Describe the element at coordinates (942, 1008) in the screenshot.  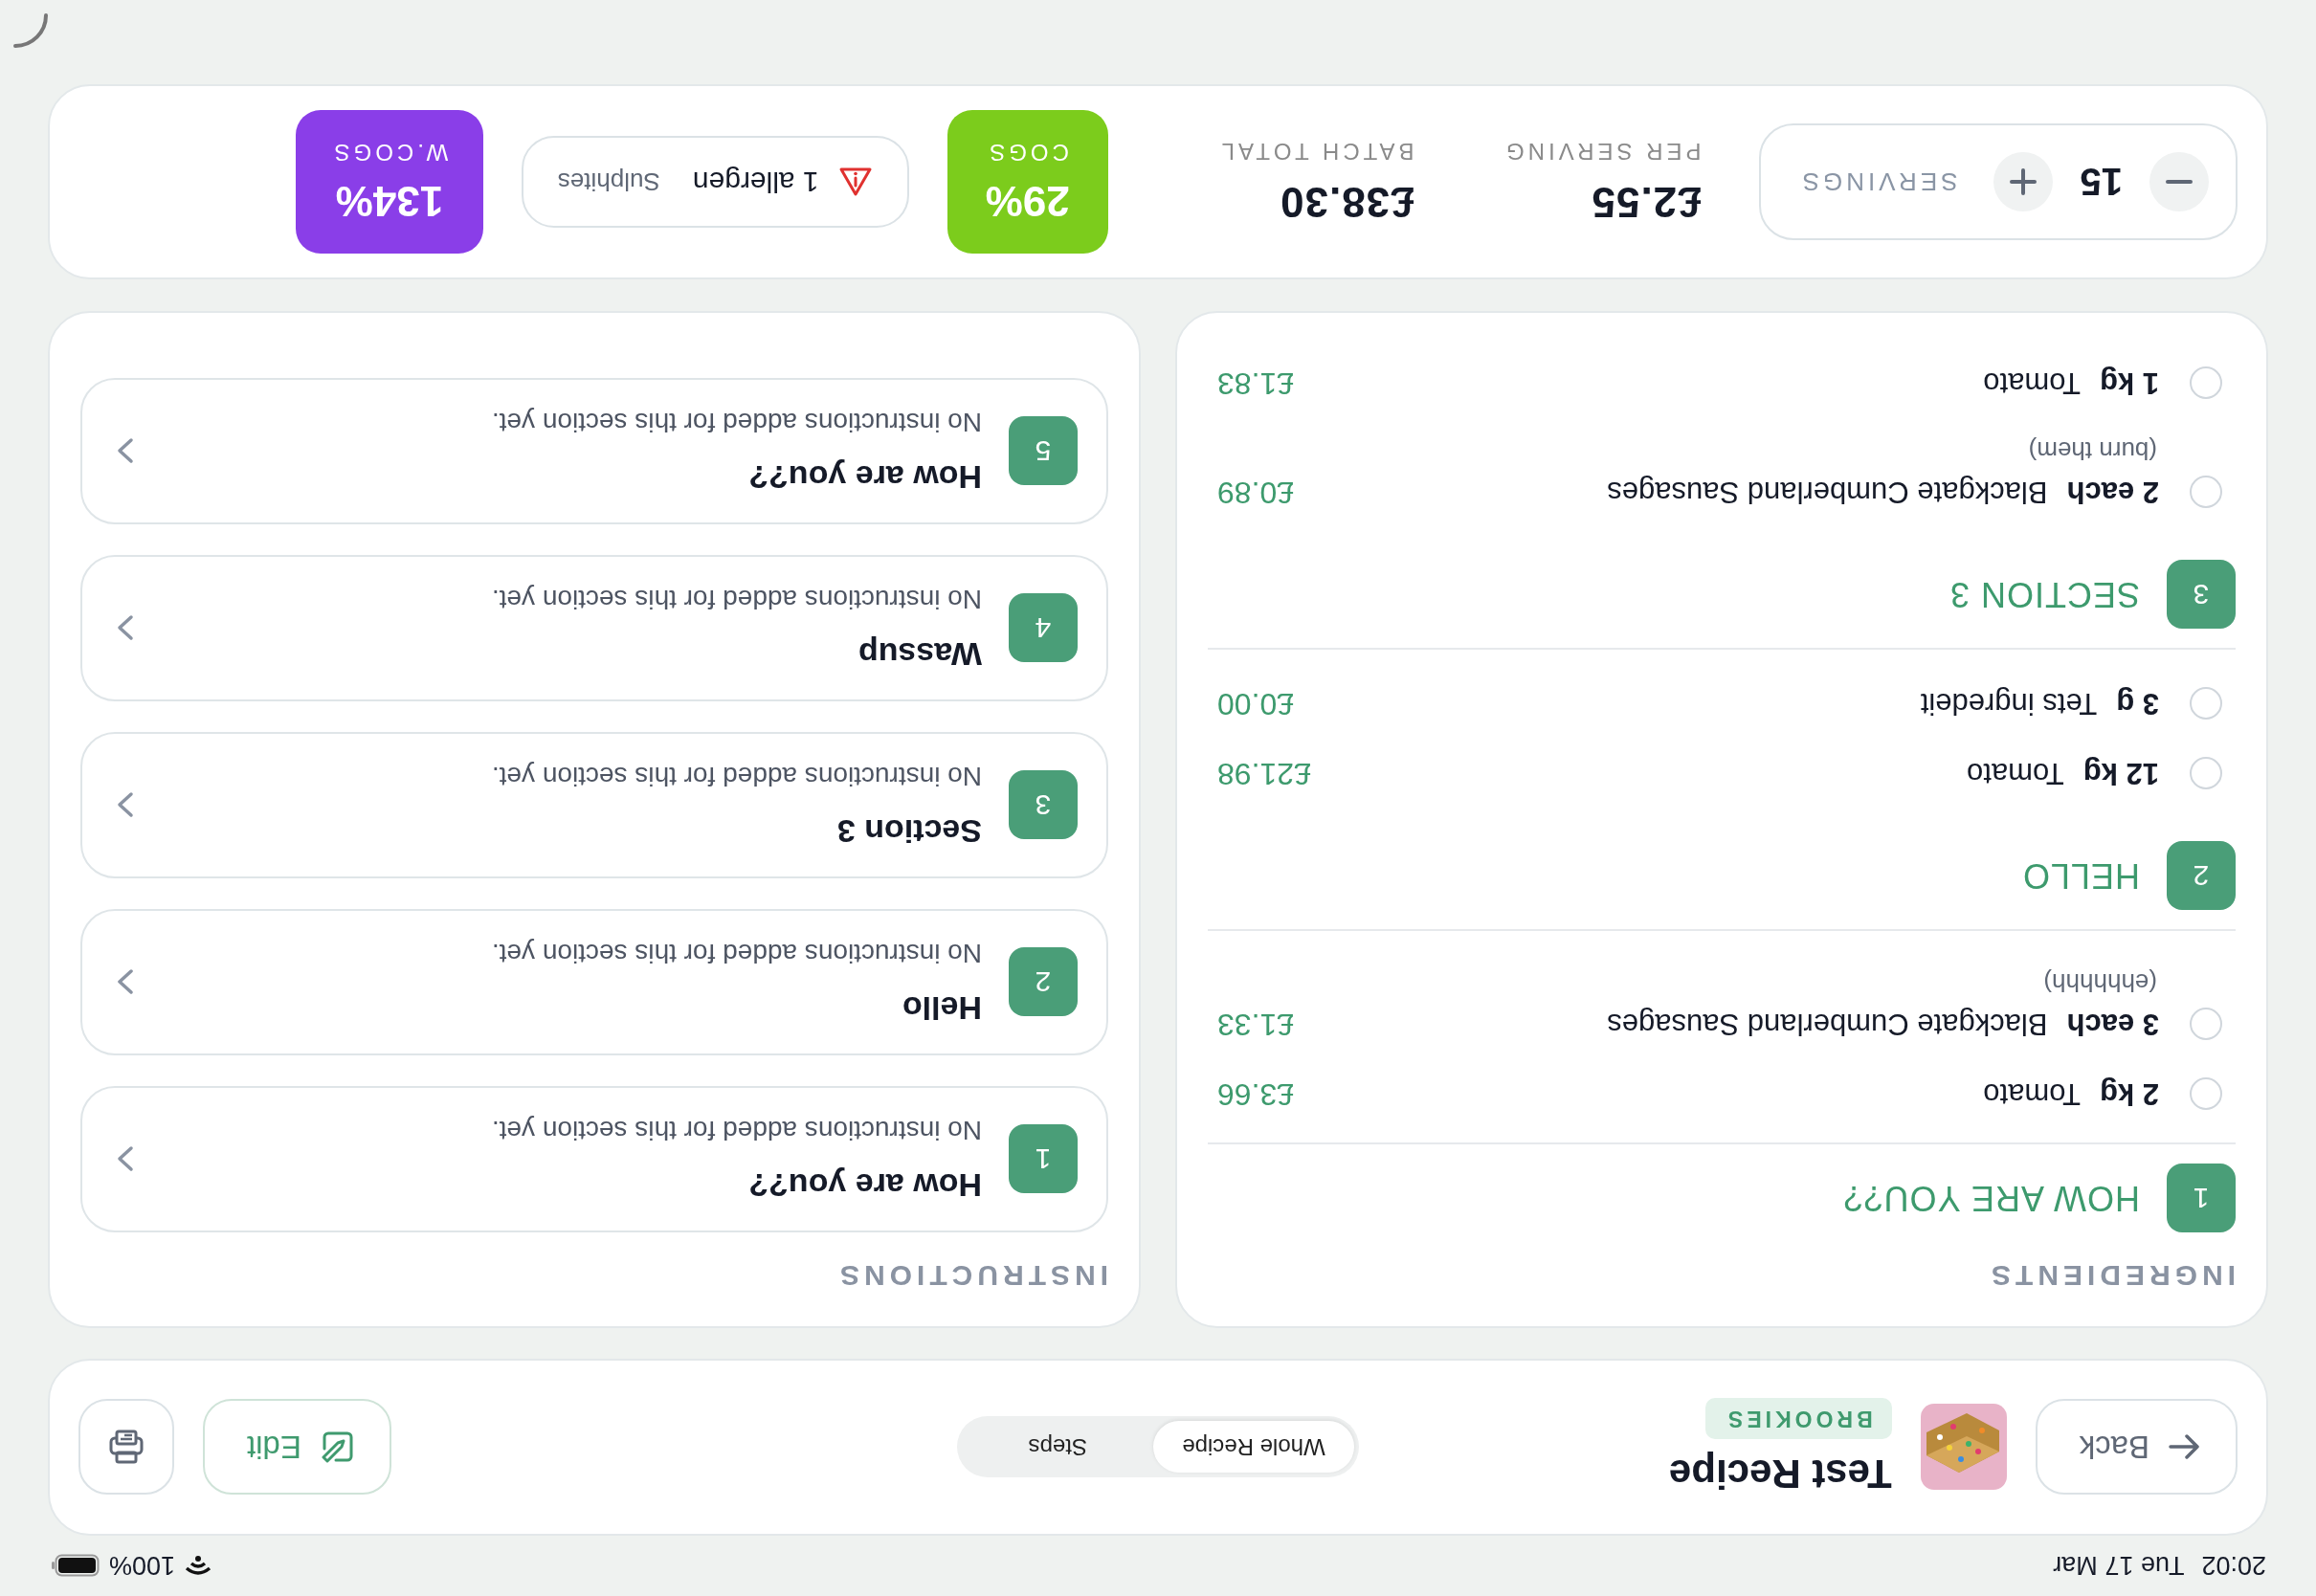
I see `step-title: Hello` at that location.